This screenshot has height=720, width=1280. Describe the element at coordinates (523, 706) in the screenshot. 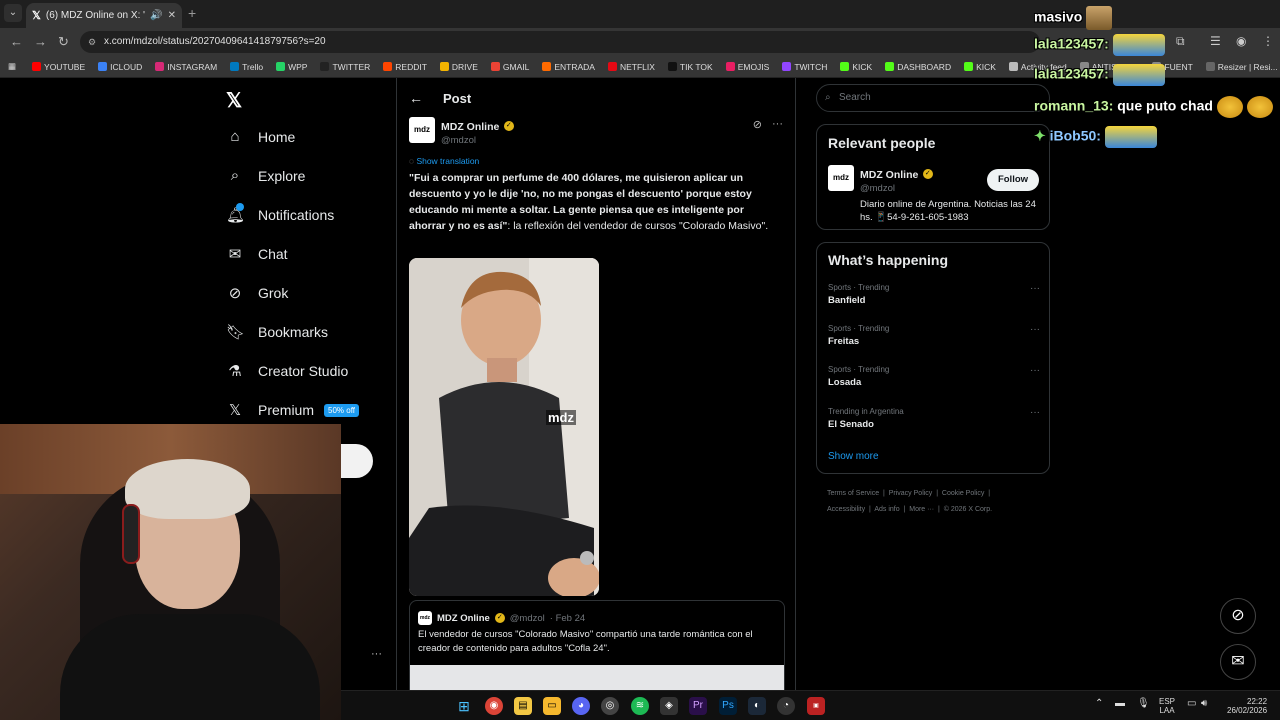

I see `sticky-notes-icon: ▤` at that location.